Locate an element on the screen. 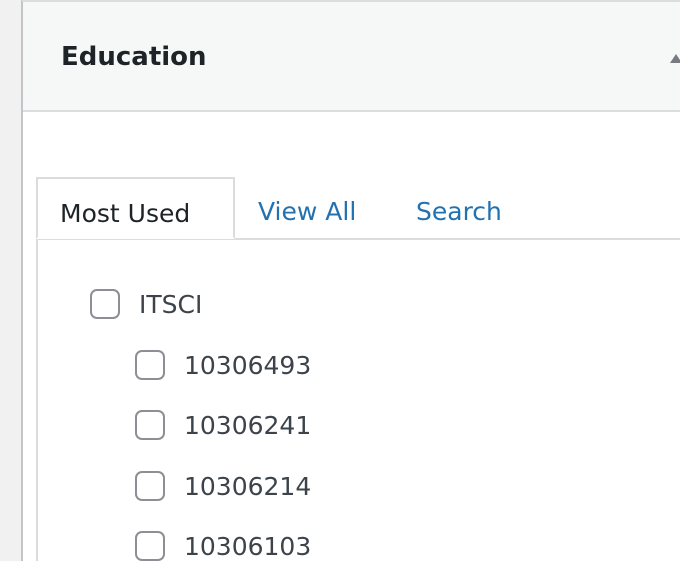 The width and height of the screenshot is (680, 561). category-label: ITSCI is located at coordinates (171, 304).